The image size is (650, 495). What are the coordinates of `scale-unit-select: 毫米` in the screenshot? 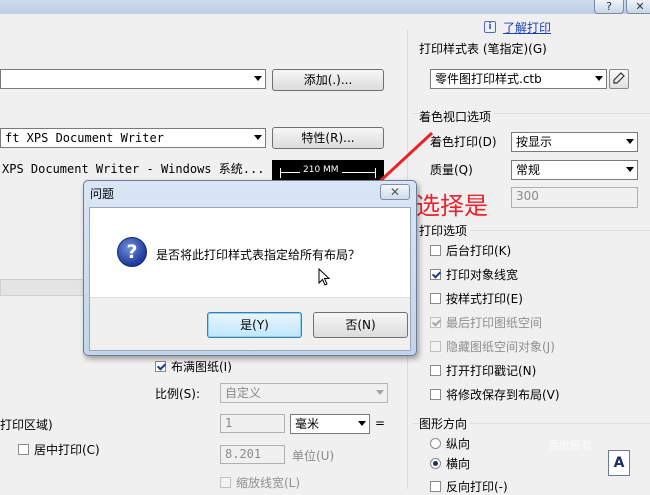 It's located at (330, 424).